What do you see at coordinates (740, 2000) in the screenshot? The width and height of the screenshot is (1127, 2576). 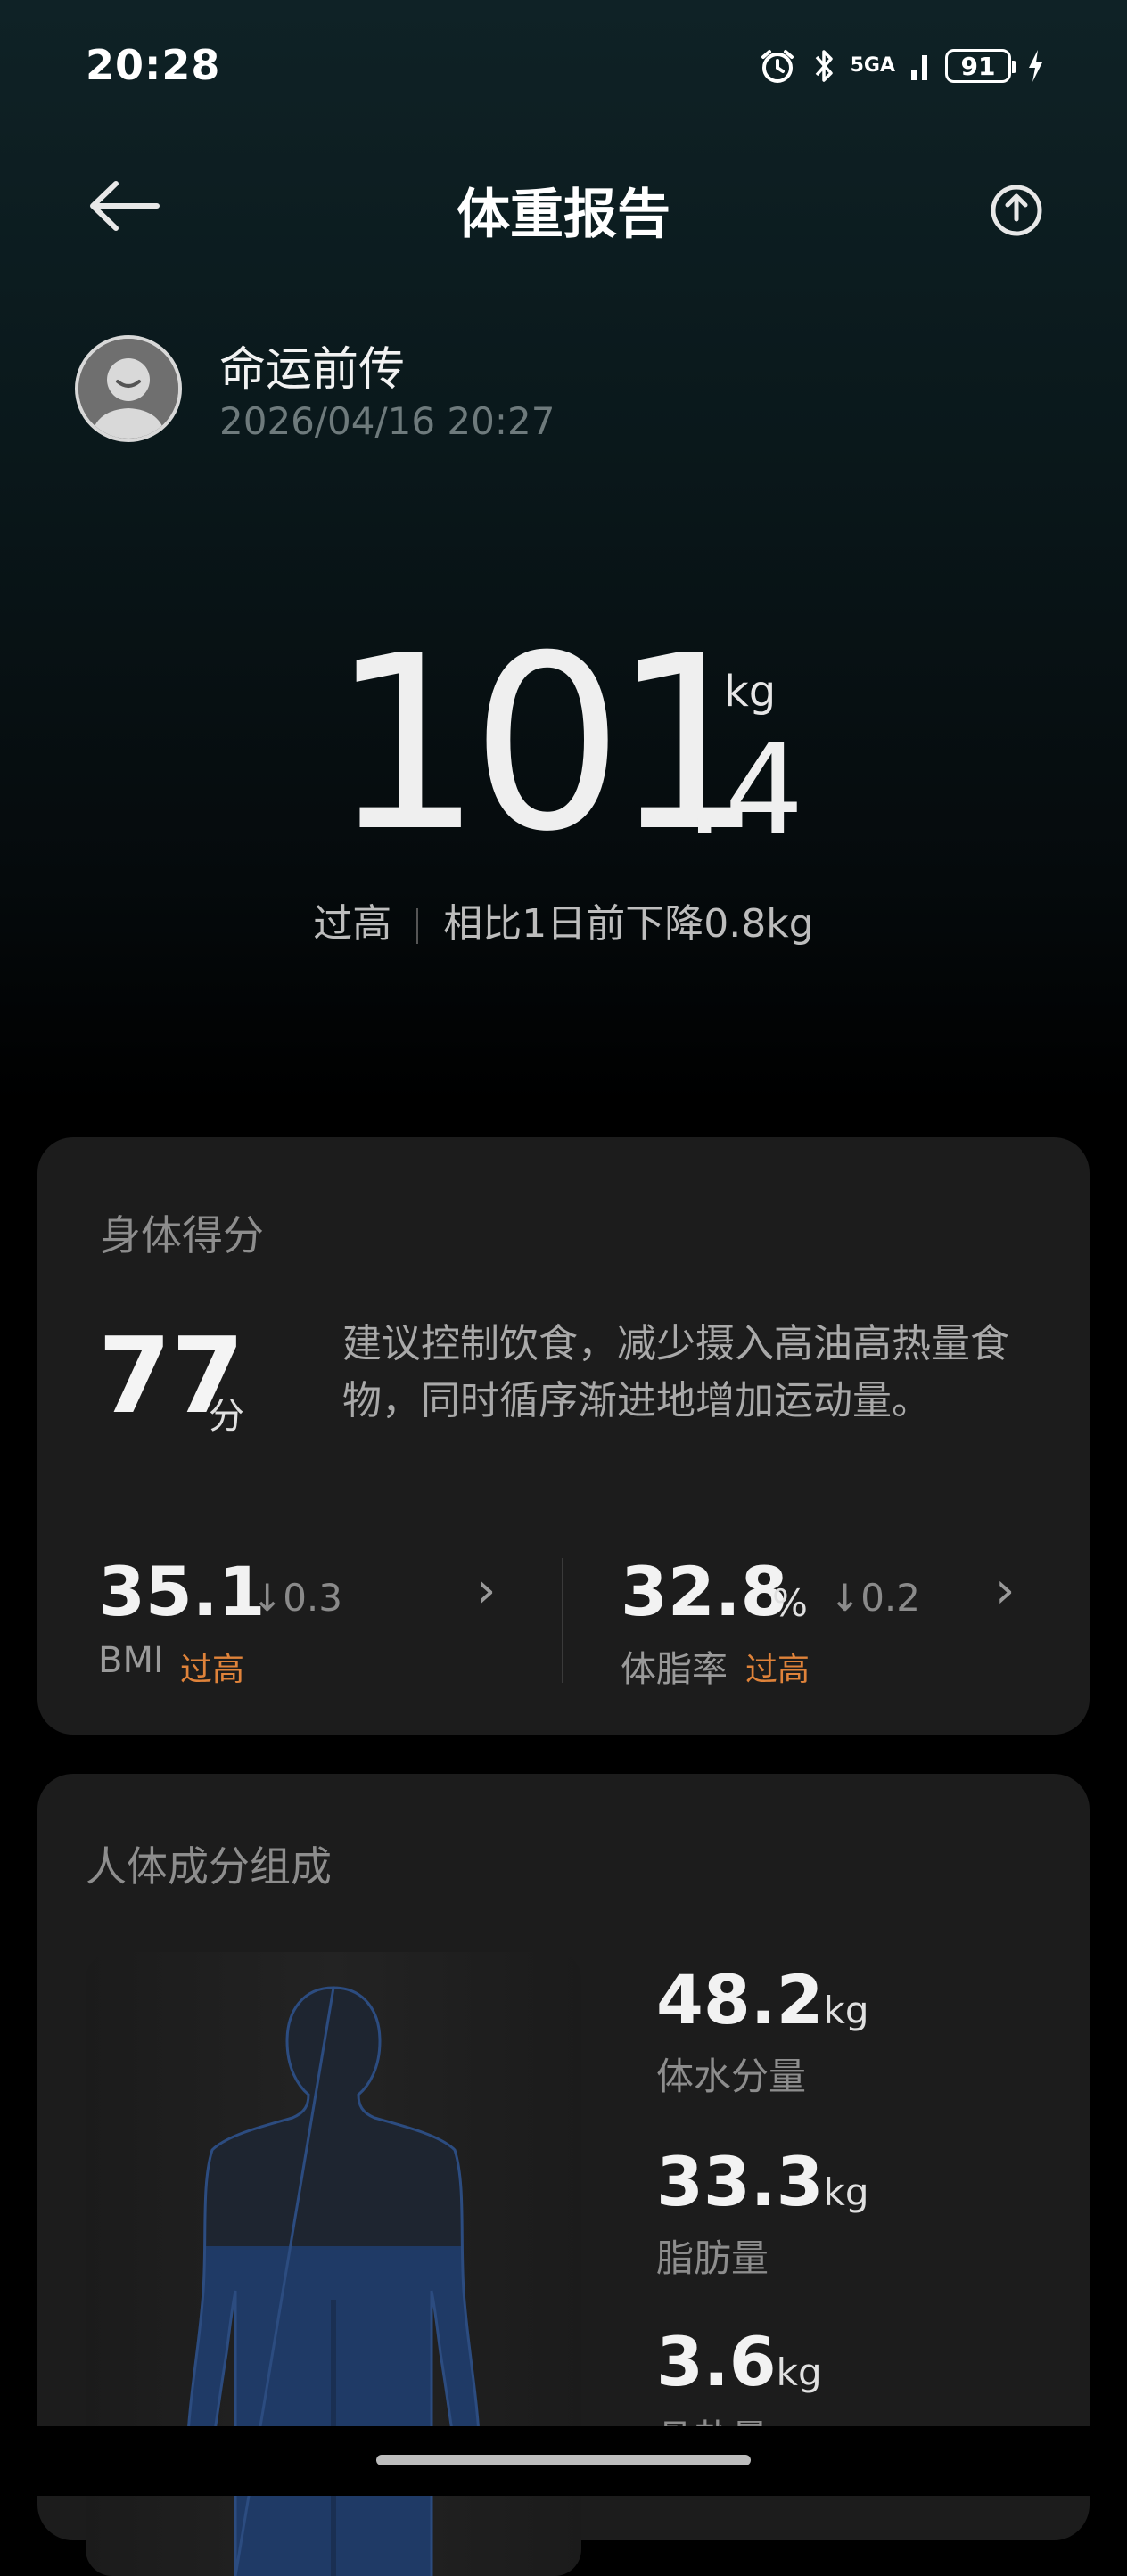 I see `water-value: 48.2` at bounding box center [740, 2000].